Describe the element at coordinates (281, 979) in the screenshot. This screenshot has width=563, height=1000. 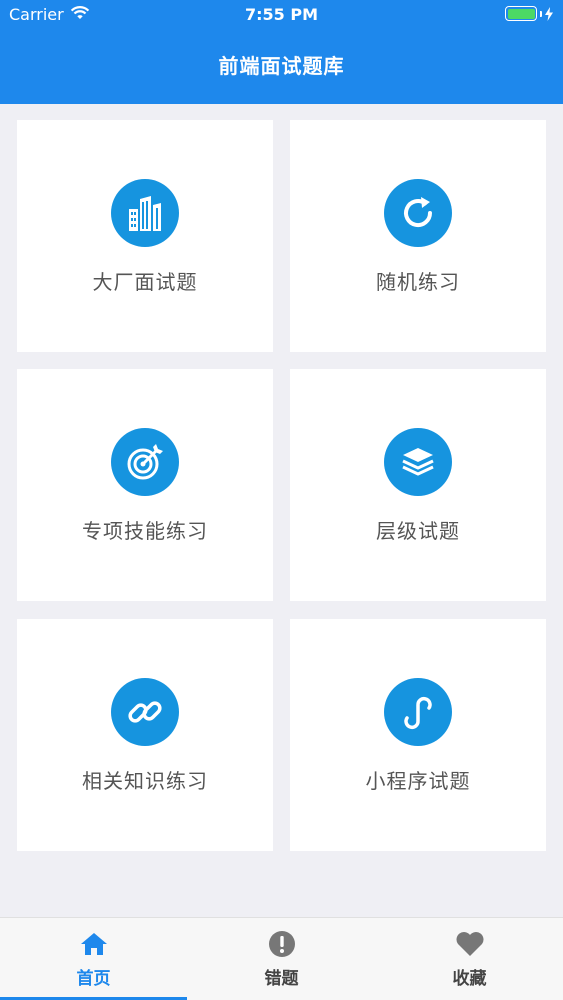
I see `tab-label: 错题` at that location.